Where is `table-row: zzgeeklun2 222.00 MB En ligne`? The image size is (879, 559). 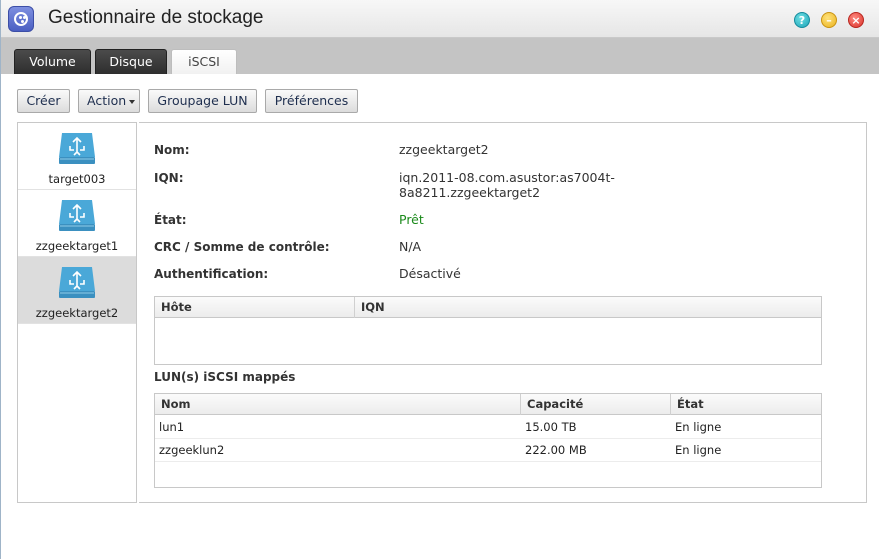 table-row: zzgeeklun2 222.00 MB En ligne is located at coordinates (488, 450).